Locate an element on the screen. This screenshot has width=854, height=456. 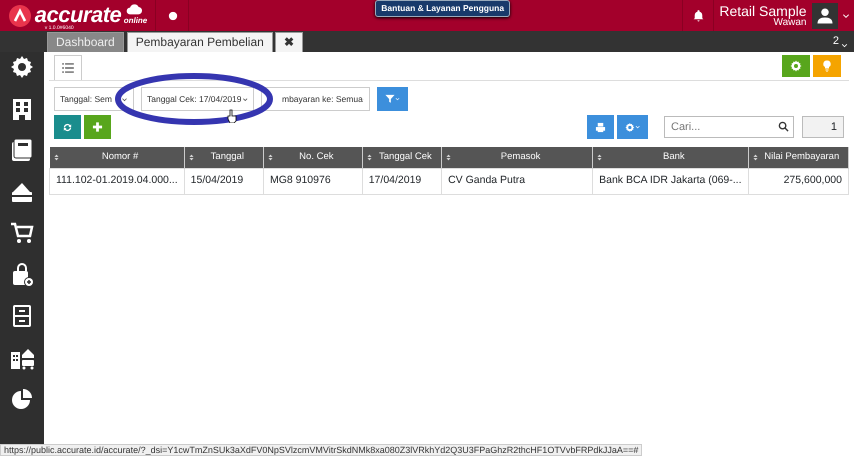
logo-subtitle: online is located at coordinates (136, 20).